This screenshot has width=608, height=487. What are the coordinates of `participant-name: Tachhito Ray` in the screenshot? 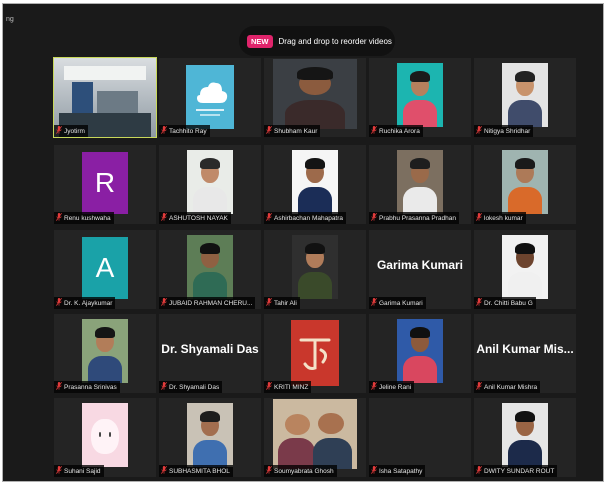 It's located at (188, 131).